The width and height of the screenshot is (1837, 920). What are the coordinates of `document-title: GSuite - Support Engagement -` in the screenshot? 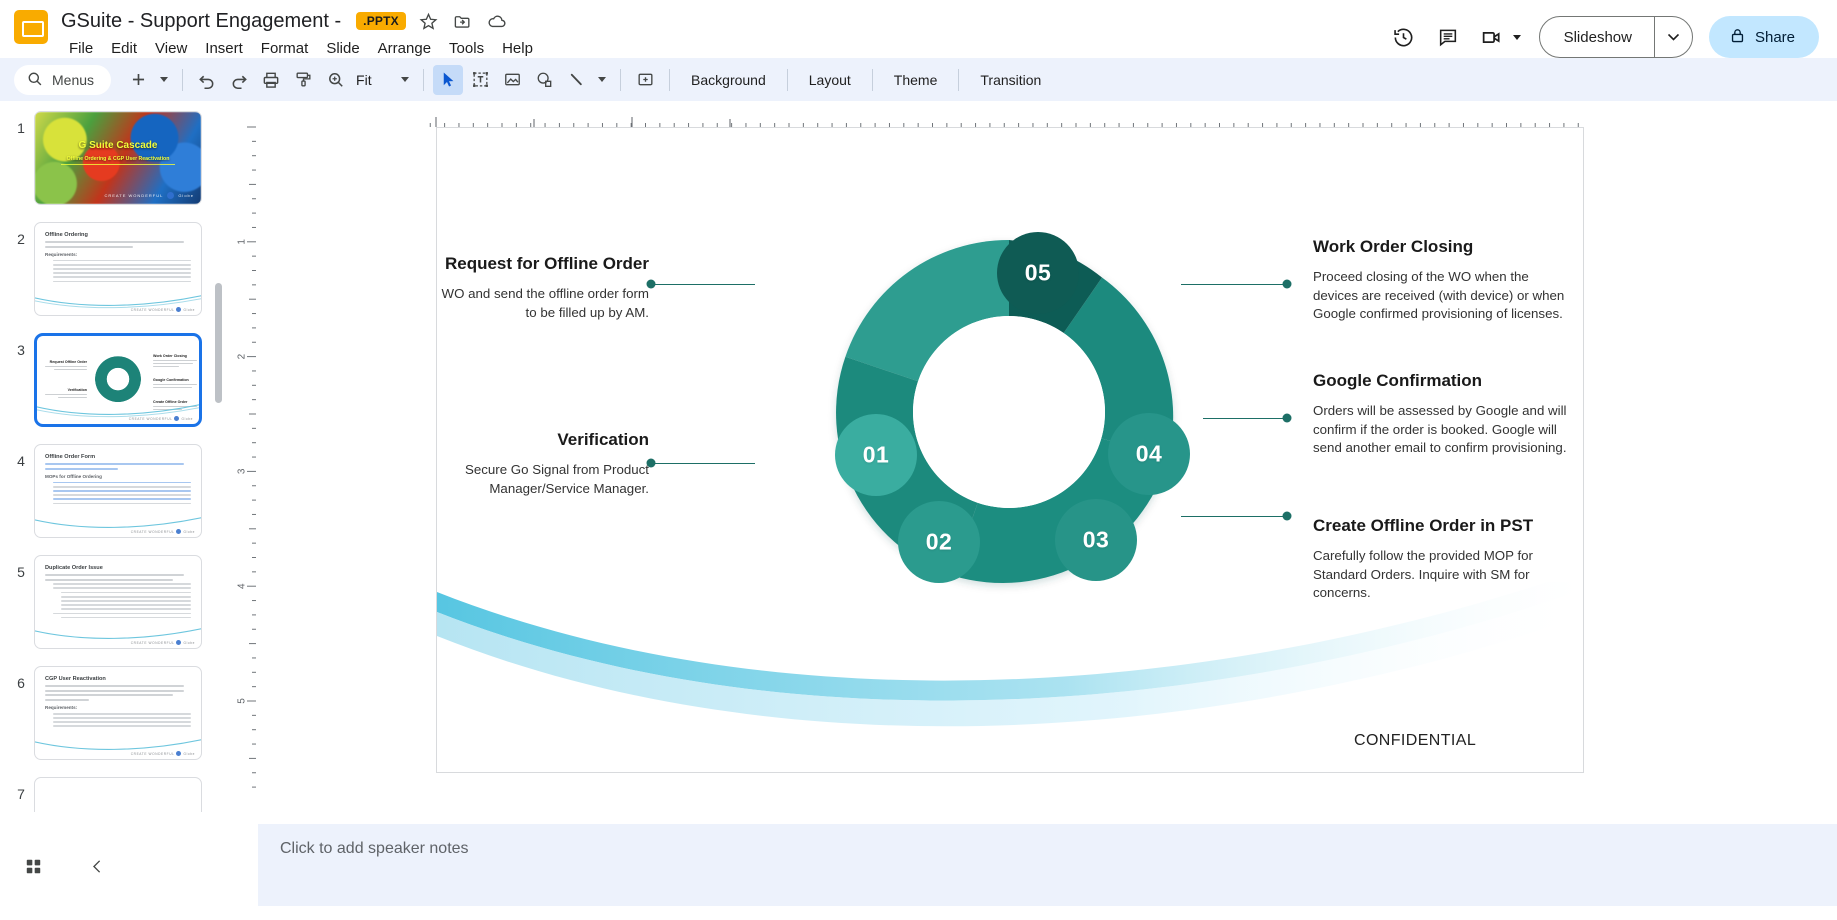 It's located at (201, 21).